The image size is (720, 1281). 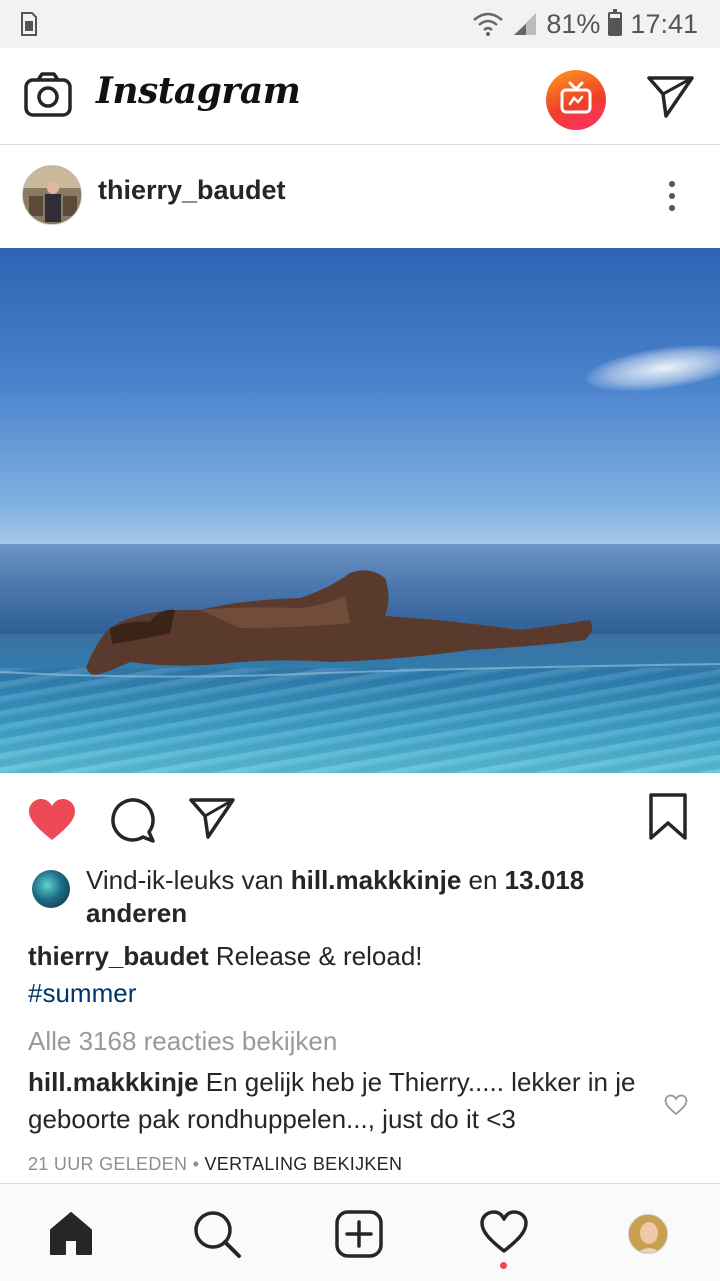 I want to click on user-avatar, so click(x=52, y=195).